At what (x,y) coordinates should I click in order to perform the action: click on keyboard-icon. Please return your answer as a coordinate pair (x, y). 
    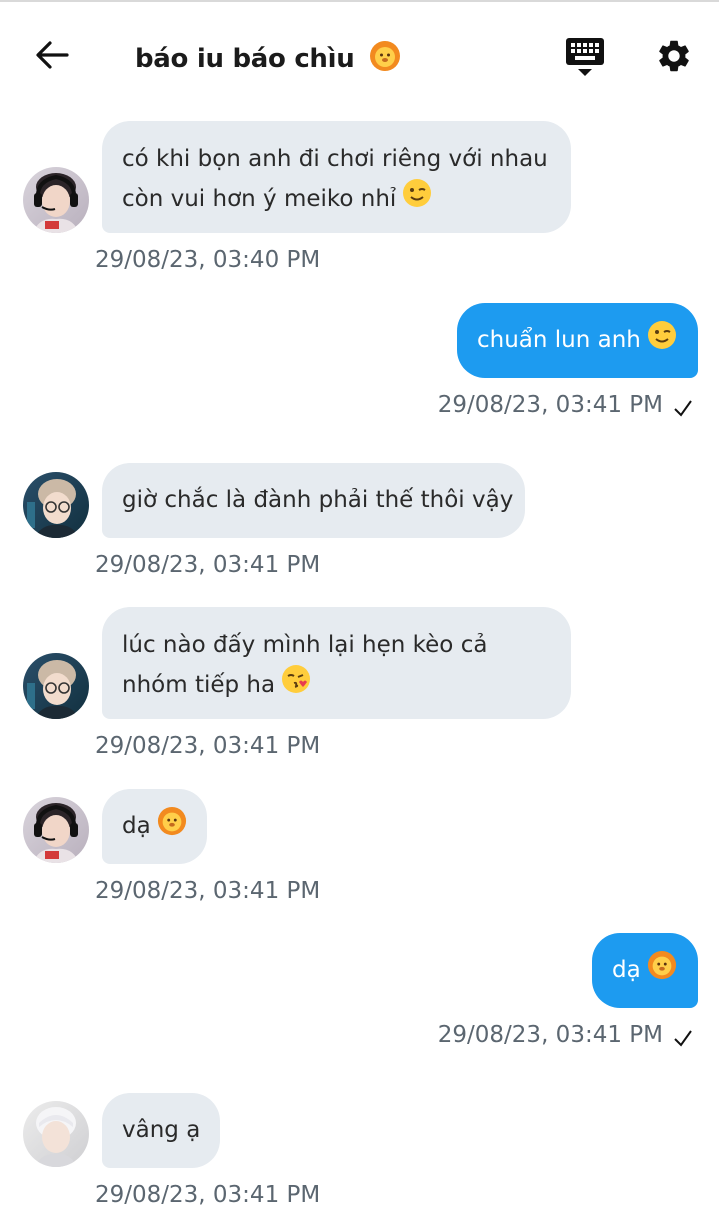
    Looking at the image, I should click on (585, 57).